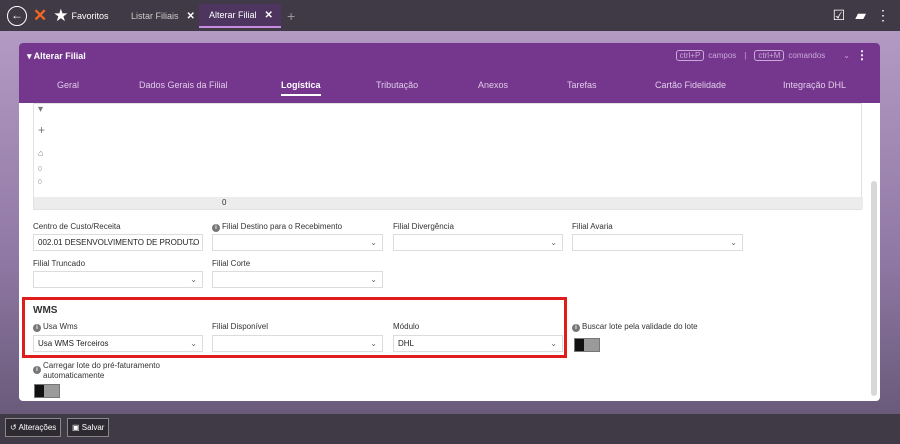 The image size is (900, 444). I want to click on tab-cartao-fidelidade: Cartão Fidelidade, so click(690, 85).